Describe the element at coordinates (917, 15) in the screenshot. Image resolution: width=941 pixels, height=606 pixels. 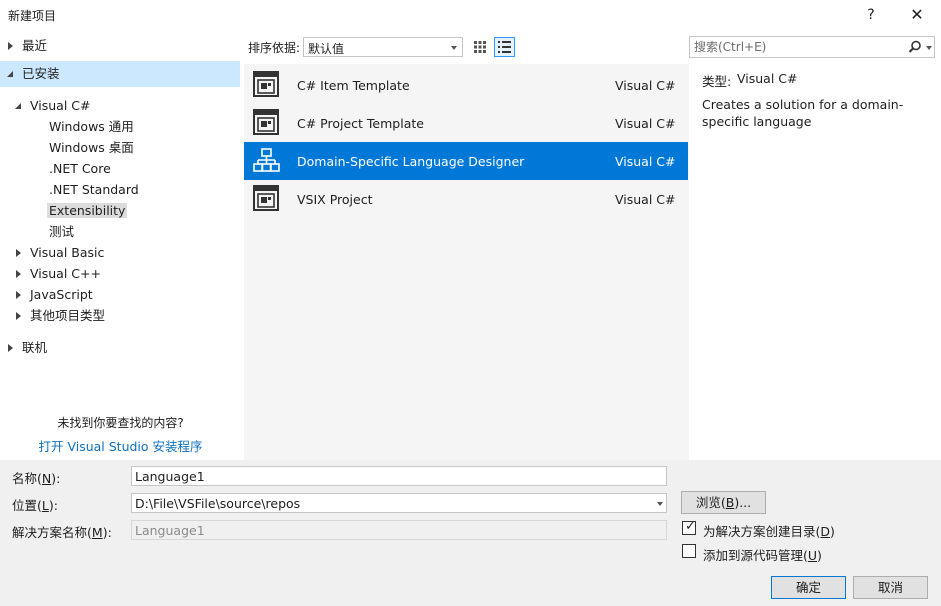
I see `close-button: ✕` at that location.